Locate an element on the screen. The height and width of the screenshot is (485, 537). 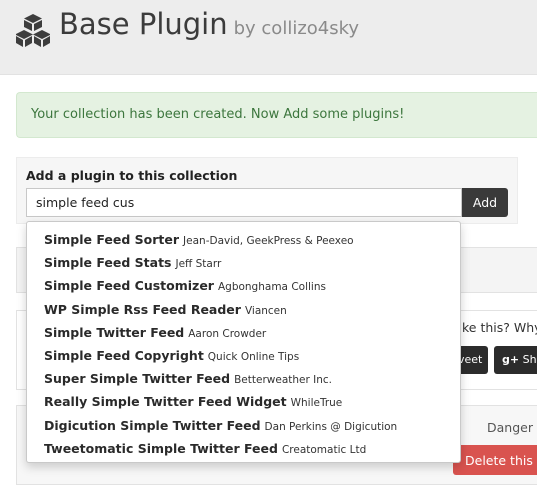
page-title: Base Plugin by collizo4sky is located at coordinates (209, 24).